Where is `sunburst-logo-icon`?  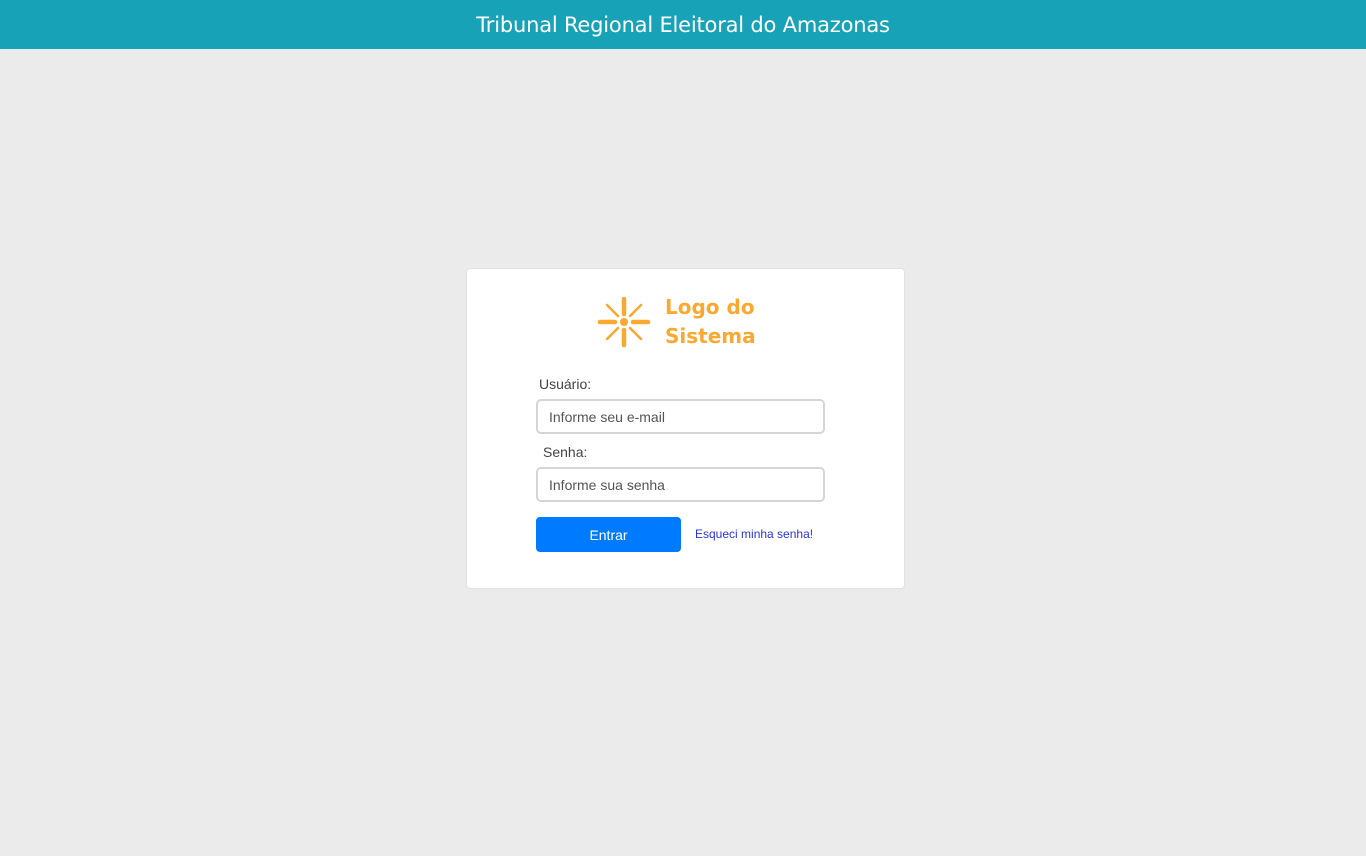
sunburst-logo-icon is located at coordinates (624, 322).